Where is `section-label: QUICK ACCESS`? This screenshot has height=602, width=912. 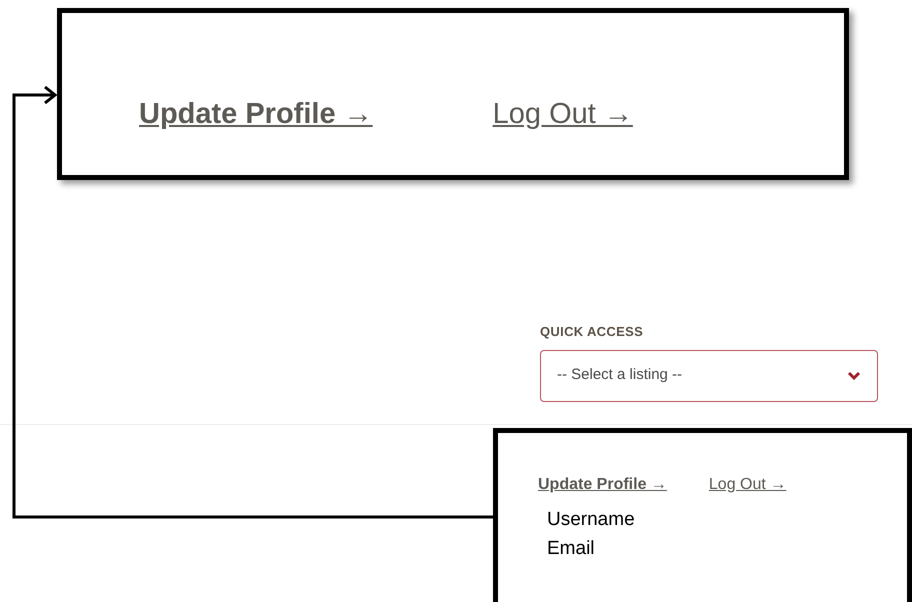 section-label: QUICK ACCESS is located at coordinates (592, 332).